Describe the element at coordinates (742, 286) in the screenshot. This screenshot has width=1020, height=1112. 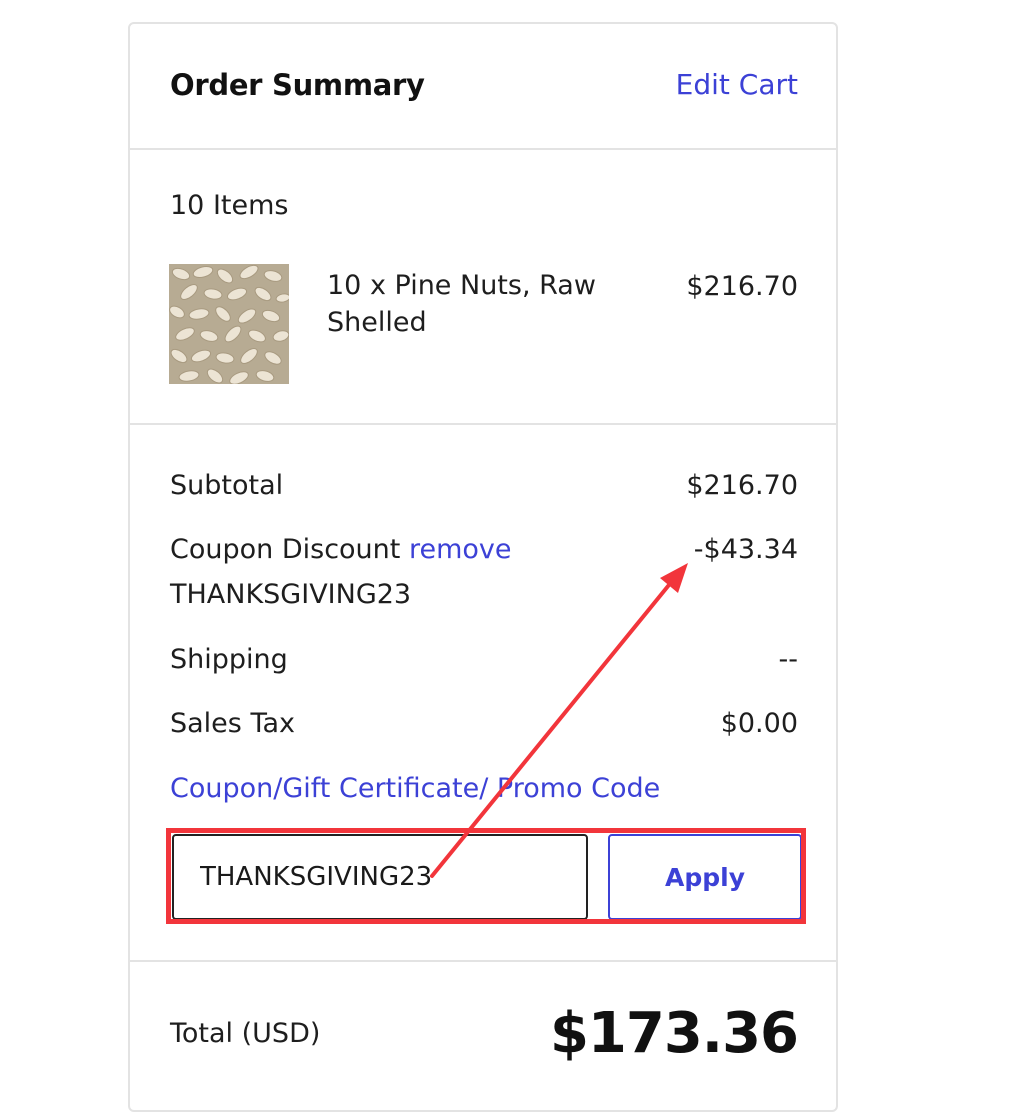
I see `item-price: $216.70` at that location.